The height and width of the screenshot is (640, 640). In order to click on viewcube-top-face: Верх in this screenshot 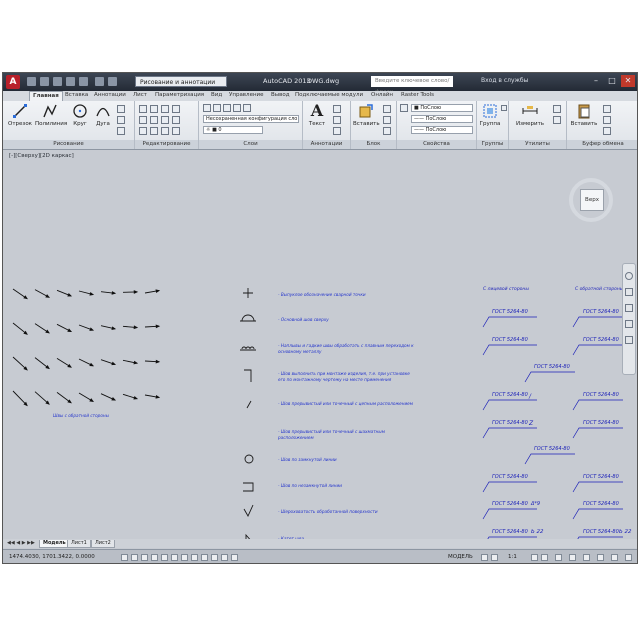, I will do `click(592, 200)`.